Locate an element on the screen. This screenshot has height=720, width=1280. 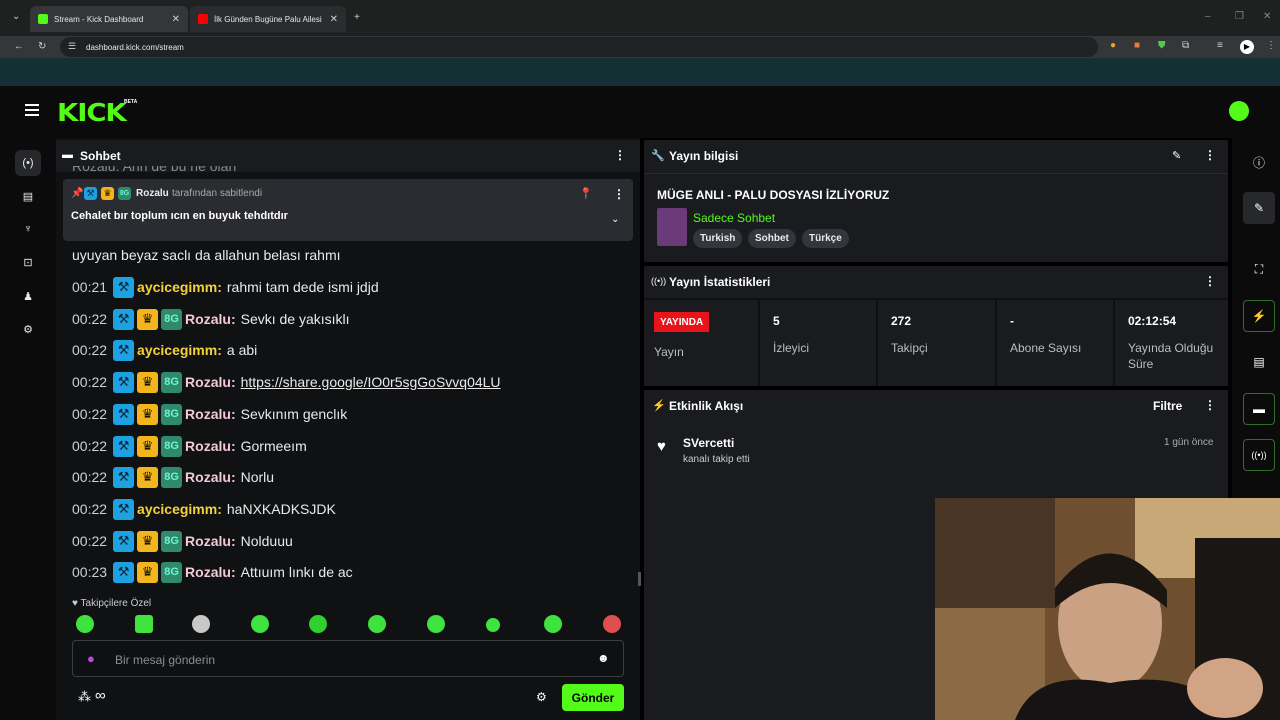
chat-message: 00:22 ⚒ aycicegimm: a abi is located at coordinates (164, 350).